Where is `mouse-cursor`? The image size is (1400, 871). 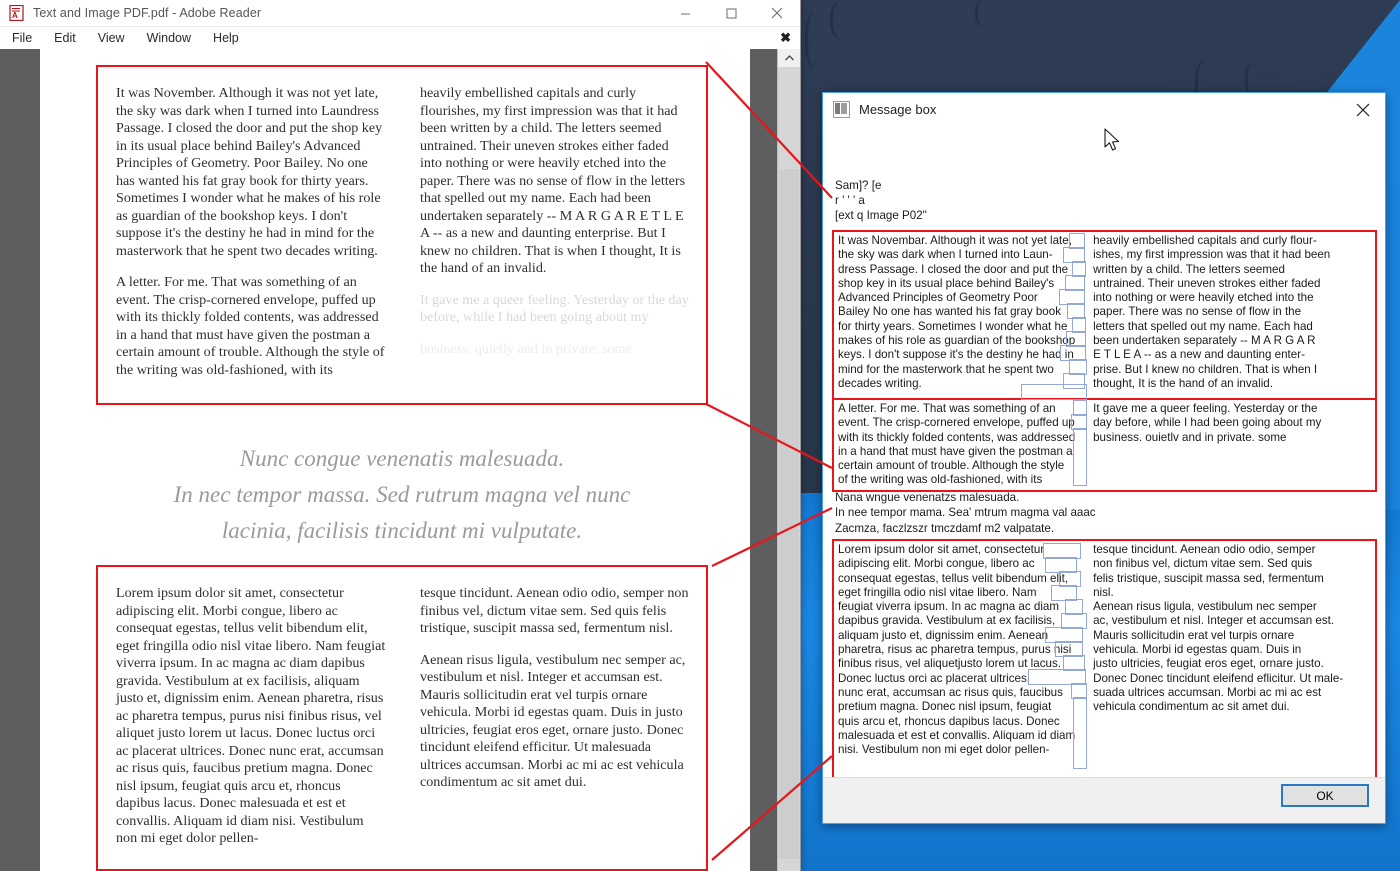 mouse-cursor is located at coordinates (1112, 139).